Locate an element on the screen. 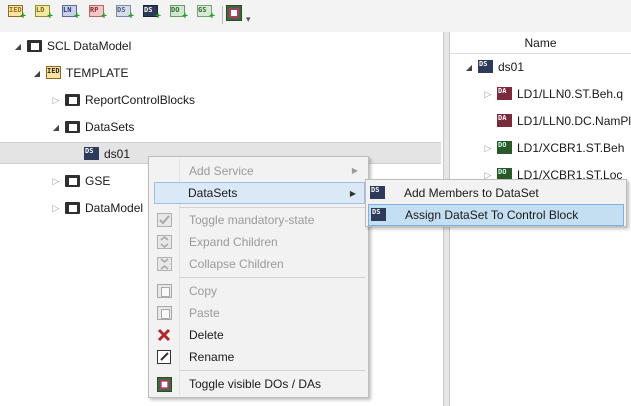 The height and width of the screenshot is (406, 631). tree-node-template: ◢ IED TEMPLATE is located at coordinates (80, 73).